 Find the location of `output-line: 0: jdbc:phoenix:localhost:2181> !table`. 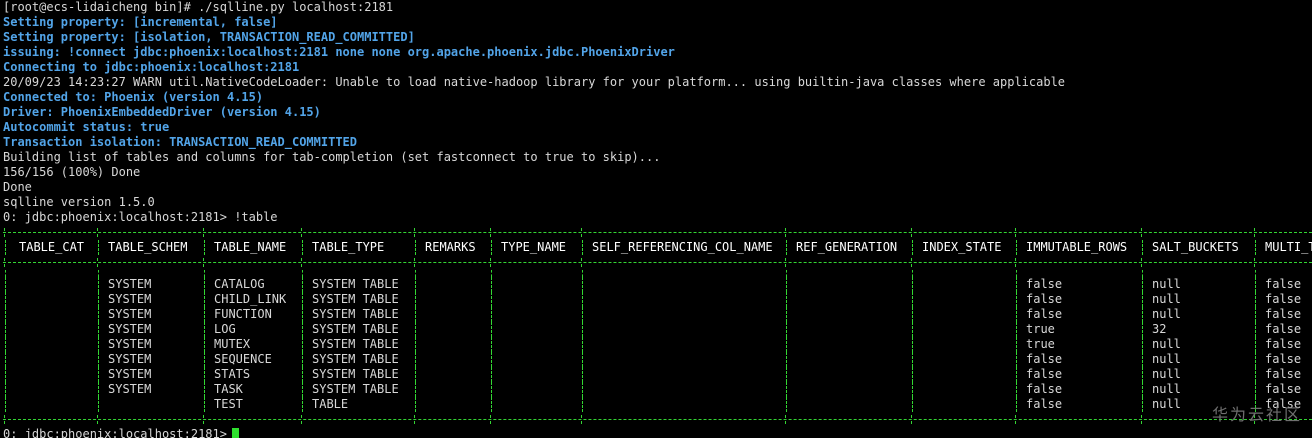

output-line: 0: jdbc:phoenix:localhost:2181> !table is located at coordinates (140, 217).